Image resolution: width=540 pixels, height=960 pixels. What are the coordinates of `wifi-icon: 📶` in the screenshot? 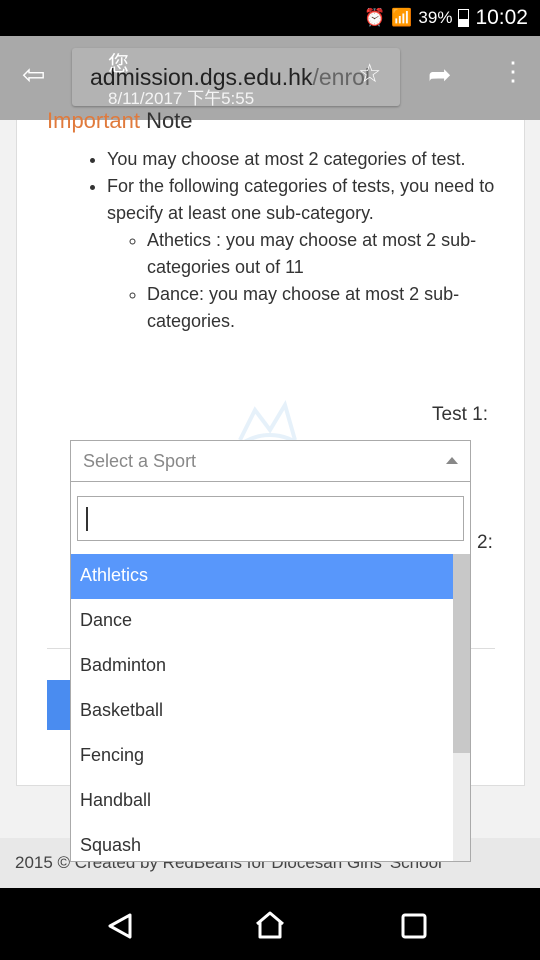 It's located at (402, 17).